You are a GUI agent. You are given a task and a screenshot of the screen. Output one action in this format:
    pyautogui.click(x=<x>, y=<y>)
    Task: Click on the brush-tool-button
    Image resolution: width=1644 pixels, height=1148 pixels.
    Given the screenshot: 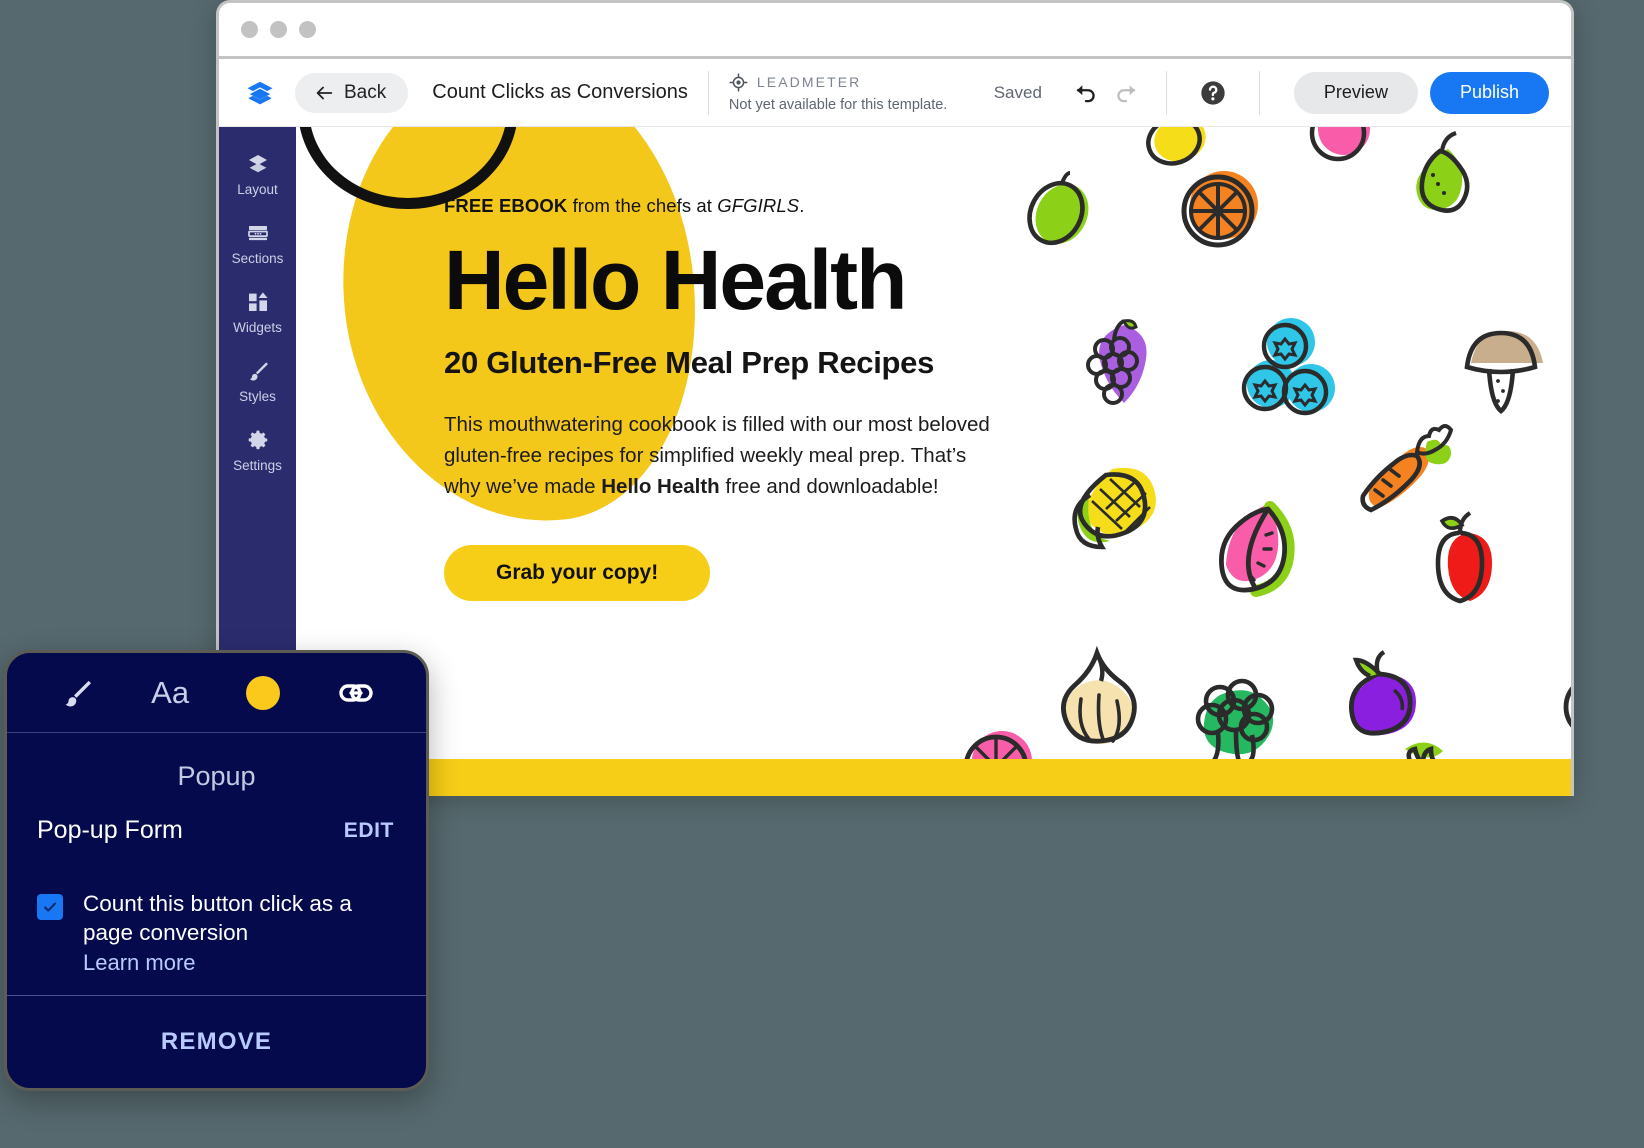 What is the action you would take?
    pyautogui.click(x=77, y=693)
    